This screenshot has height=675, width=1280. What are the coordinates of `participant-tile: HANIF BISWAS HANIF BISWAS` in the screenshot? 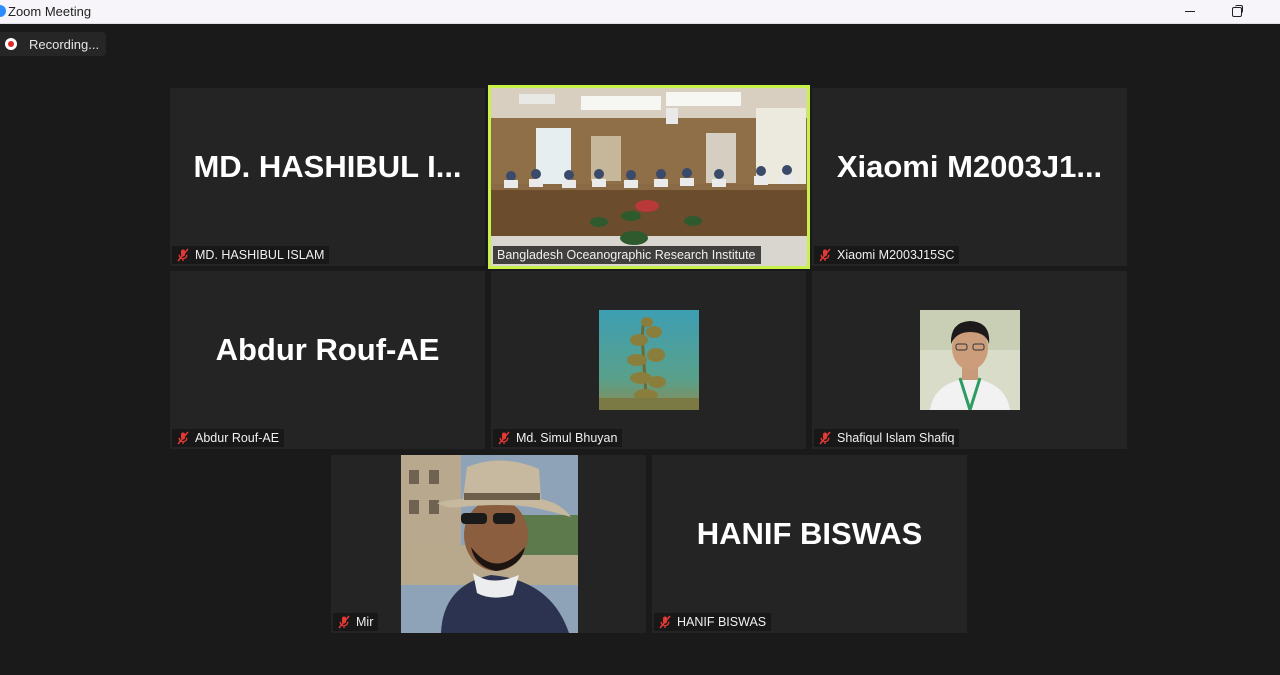 It's located at (809, 544).